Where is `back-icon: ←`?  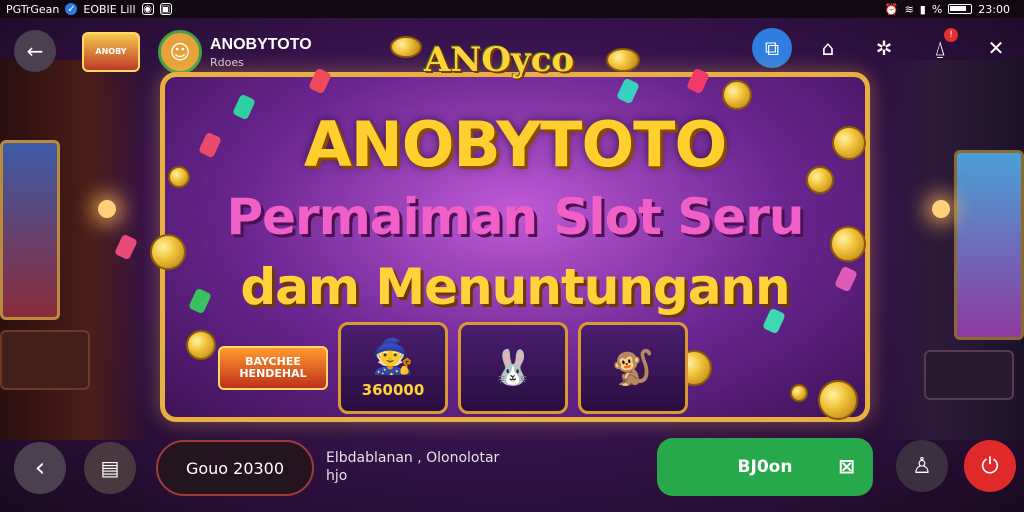
back-icon: ← is located at coordinates (35, 51).